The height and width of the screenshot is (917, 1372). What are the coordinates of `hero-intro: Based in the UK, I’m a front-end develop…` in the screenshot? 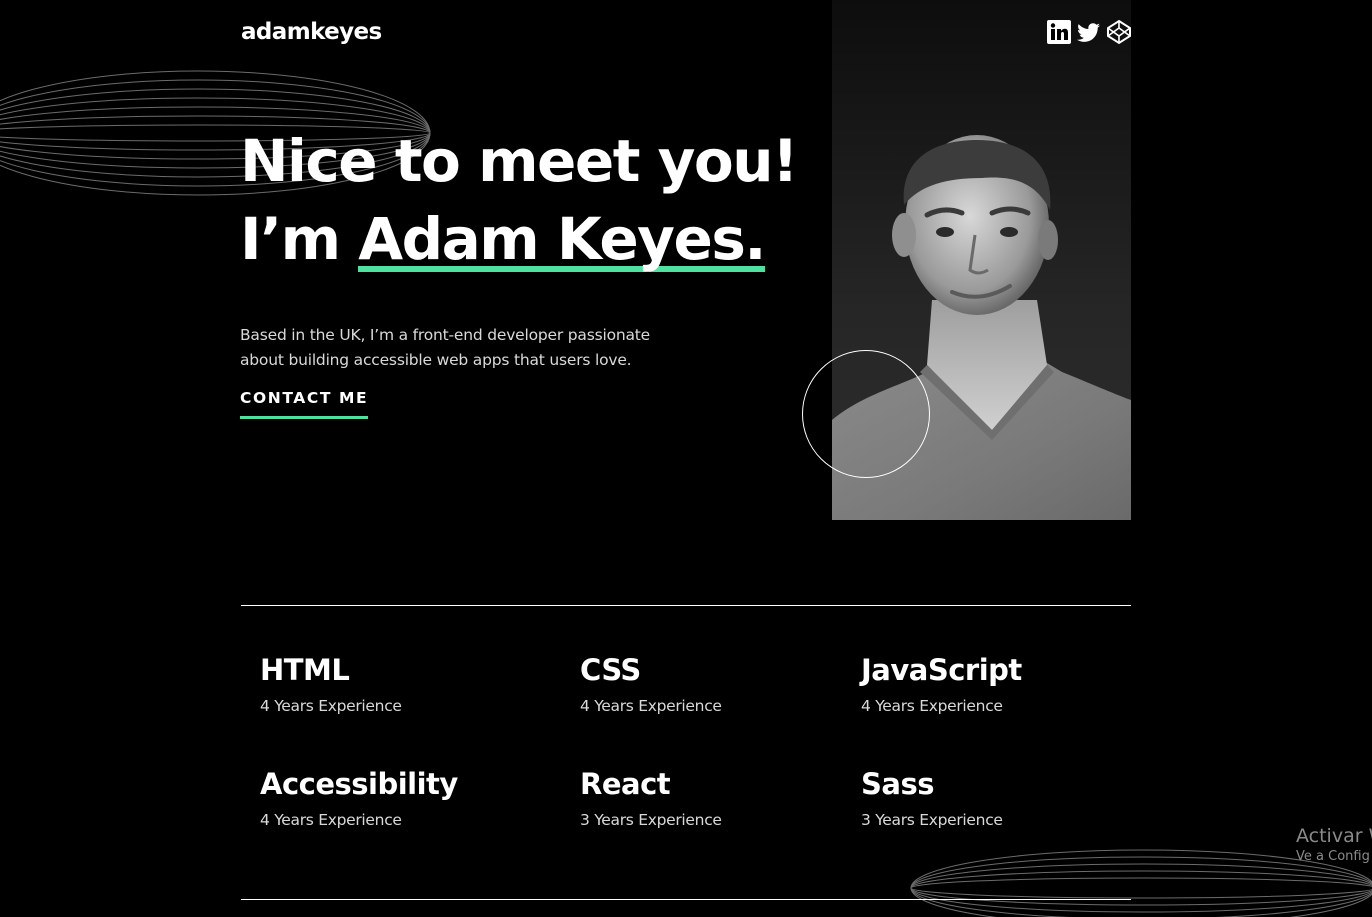 It's located at (445, 347).